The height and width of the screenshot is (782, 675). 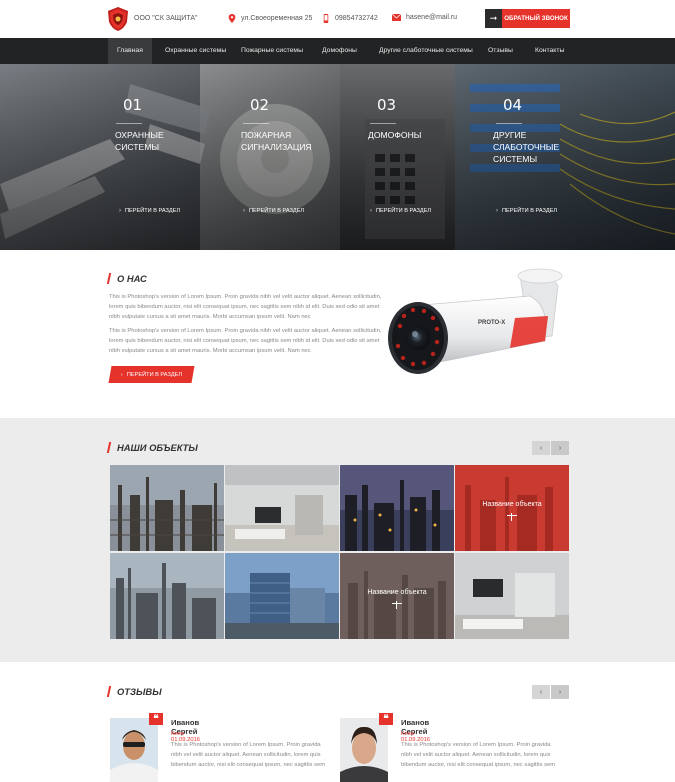 I want to click on hero-panel-title: ДОМОФОНЫ, so click(x=395, y=135).